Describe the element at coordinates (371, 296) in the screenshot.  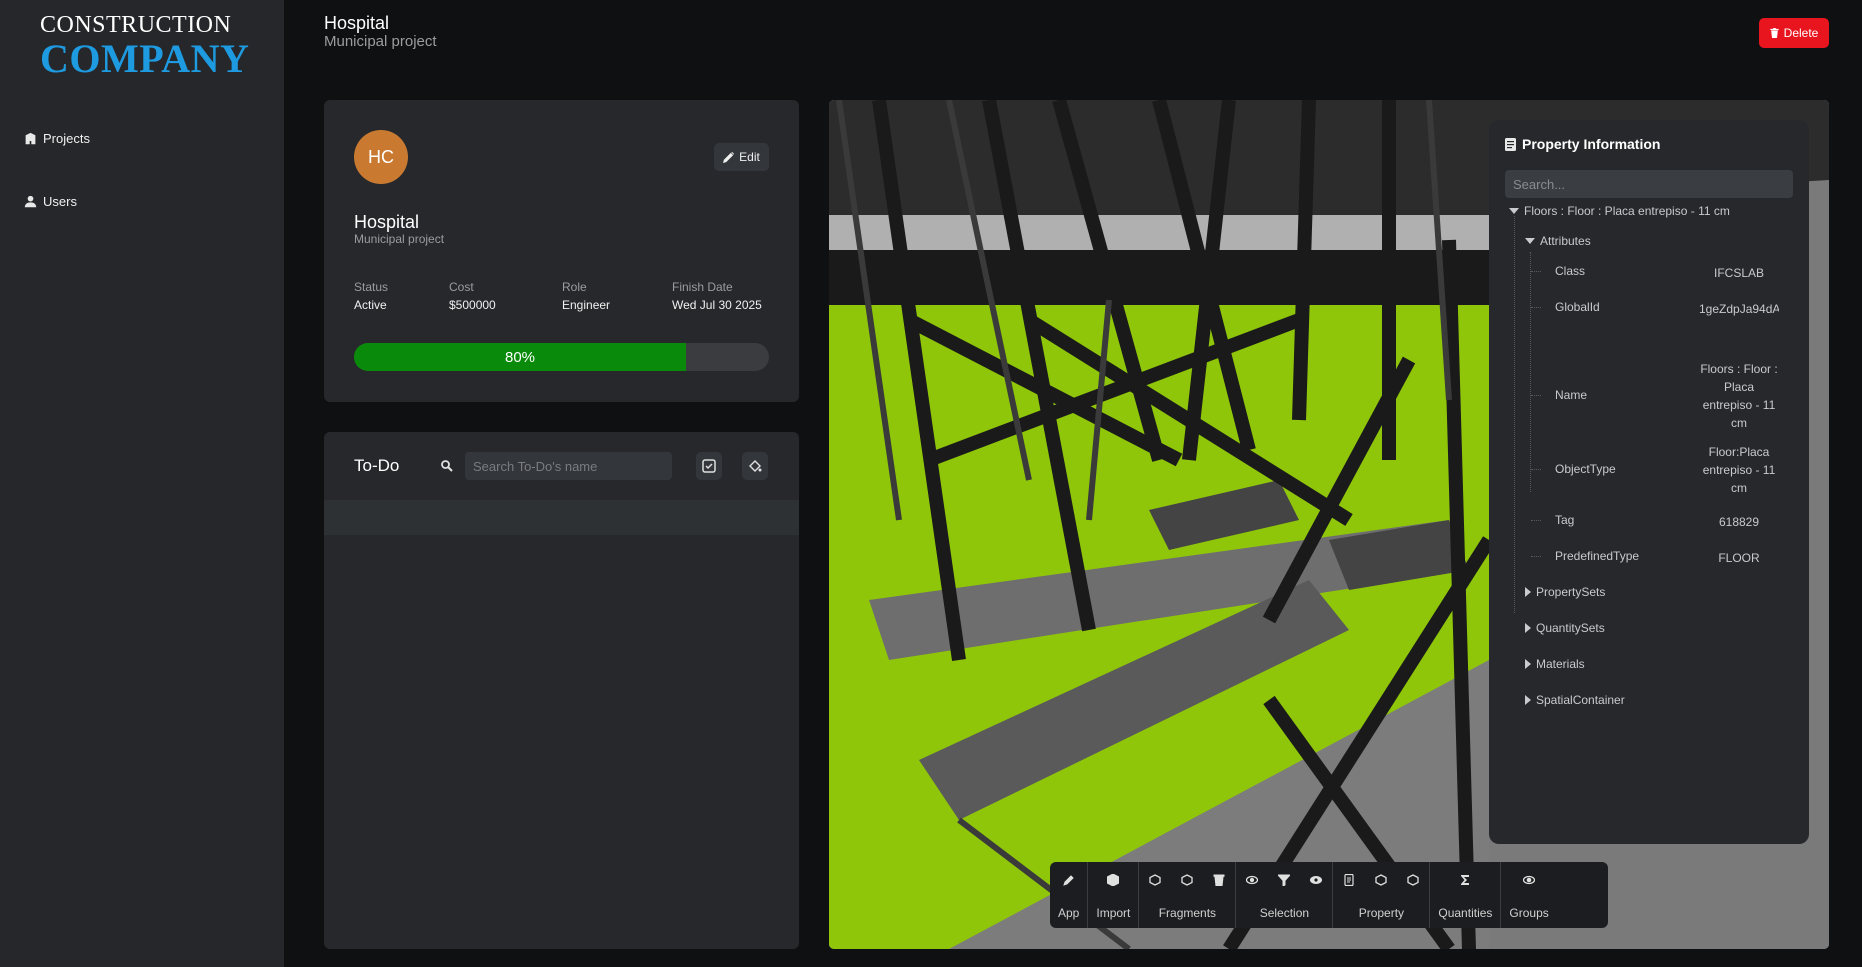
I see `stat-status: Status Active` at that location.